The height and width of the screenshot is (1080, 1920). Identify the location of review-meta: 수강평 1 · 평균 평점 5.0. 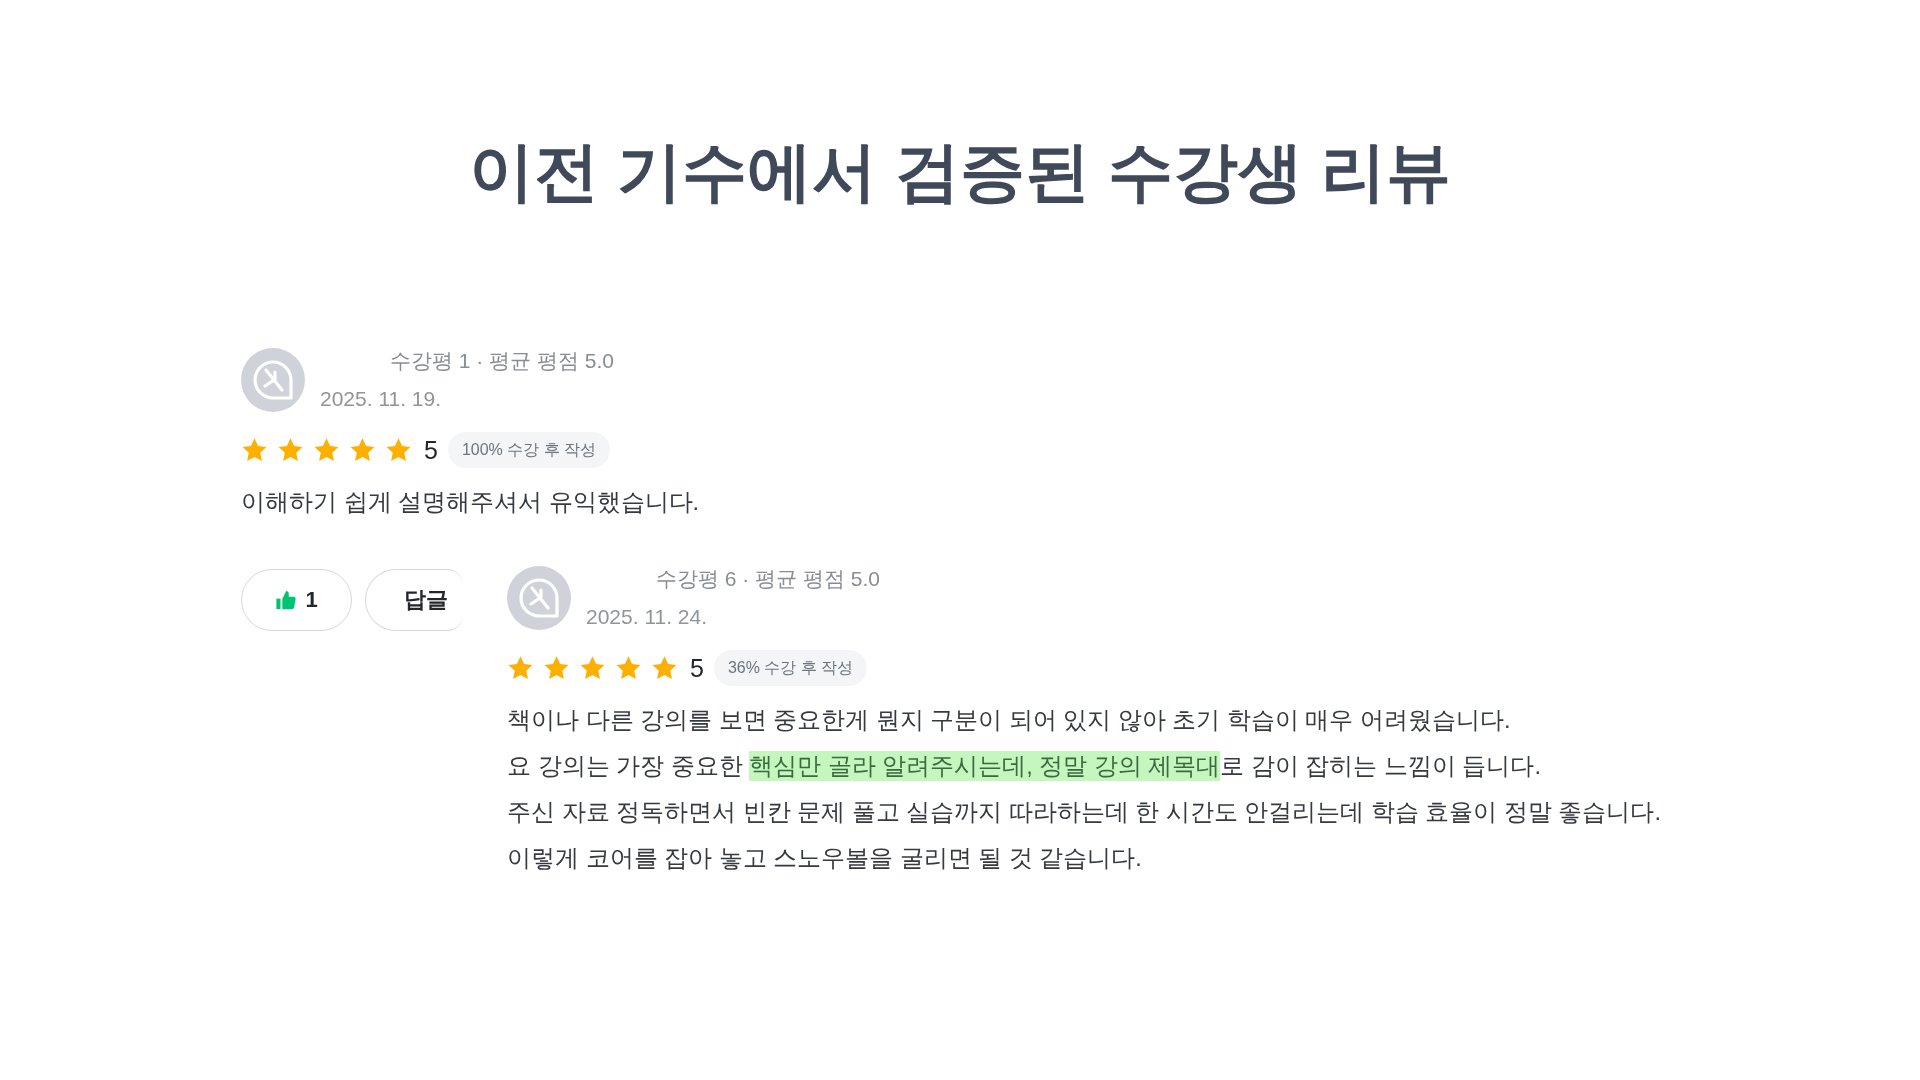
(502, 361).